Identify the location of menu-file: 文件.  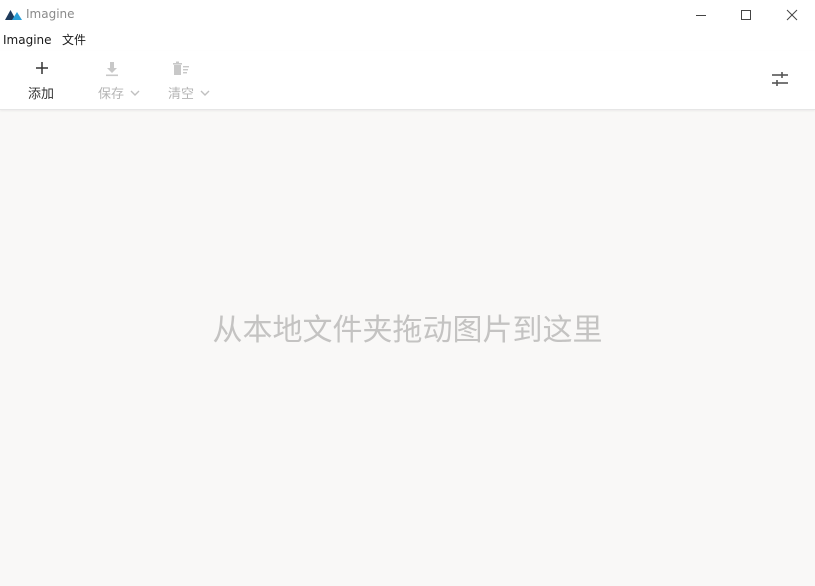
(74, 40).